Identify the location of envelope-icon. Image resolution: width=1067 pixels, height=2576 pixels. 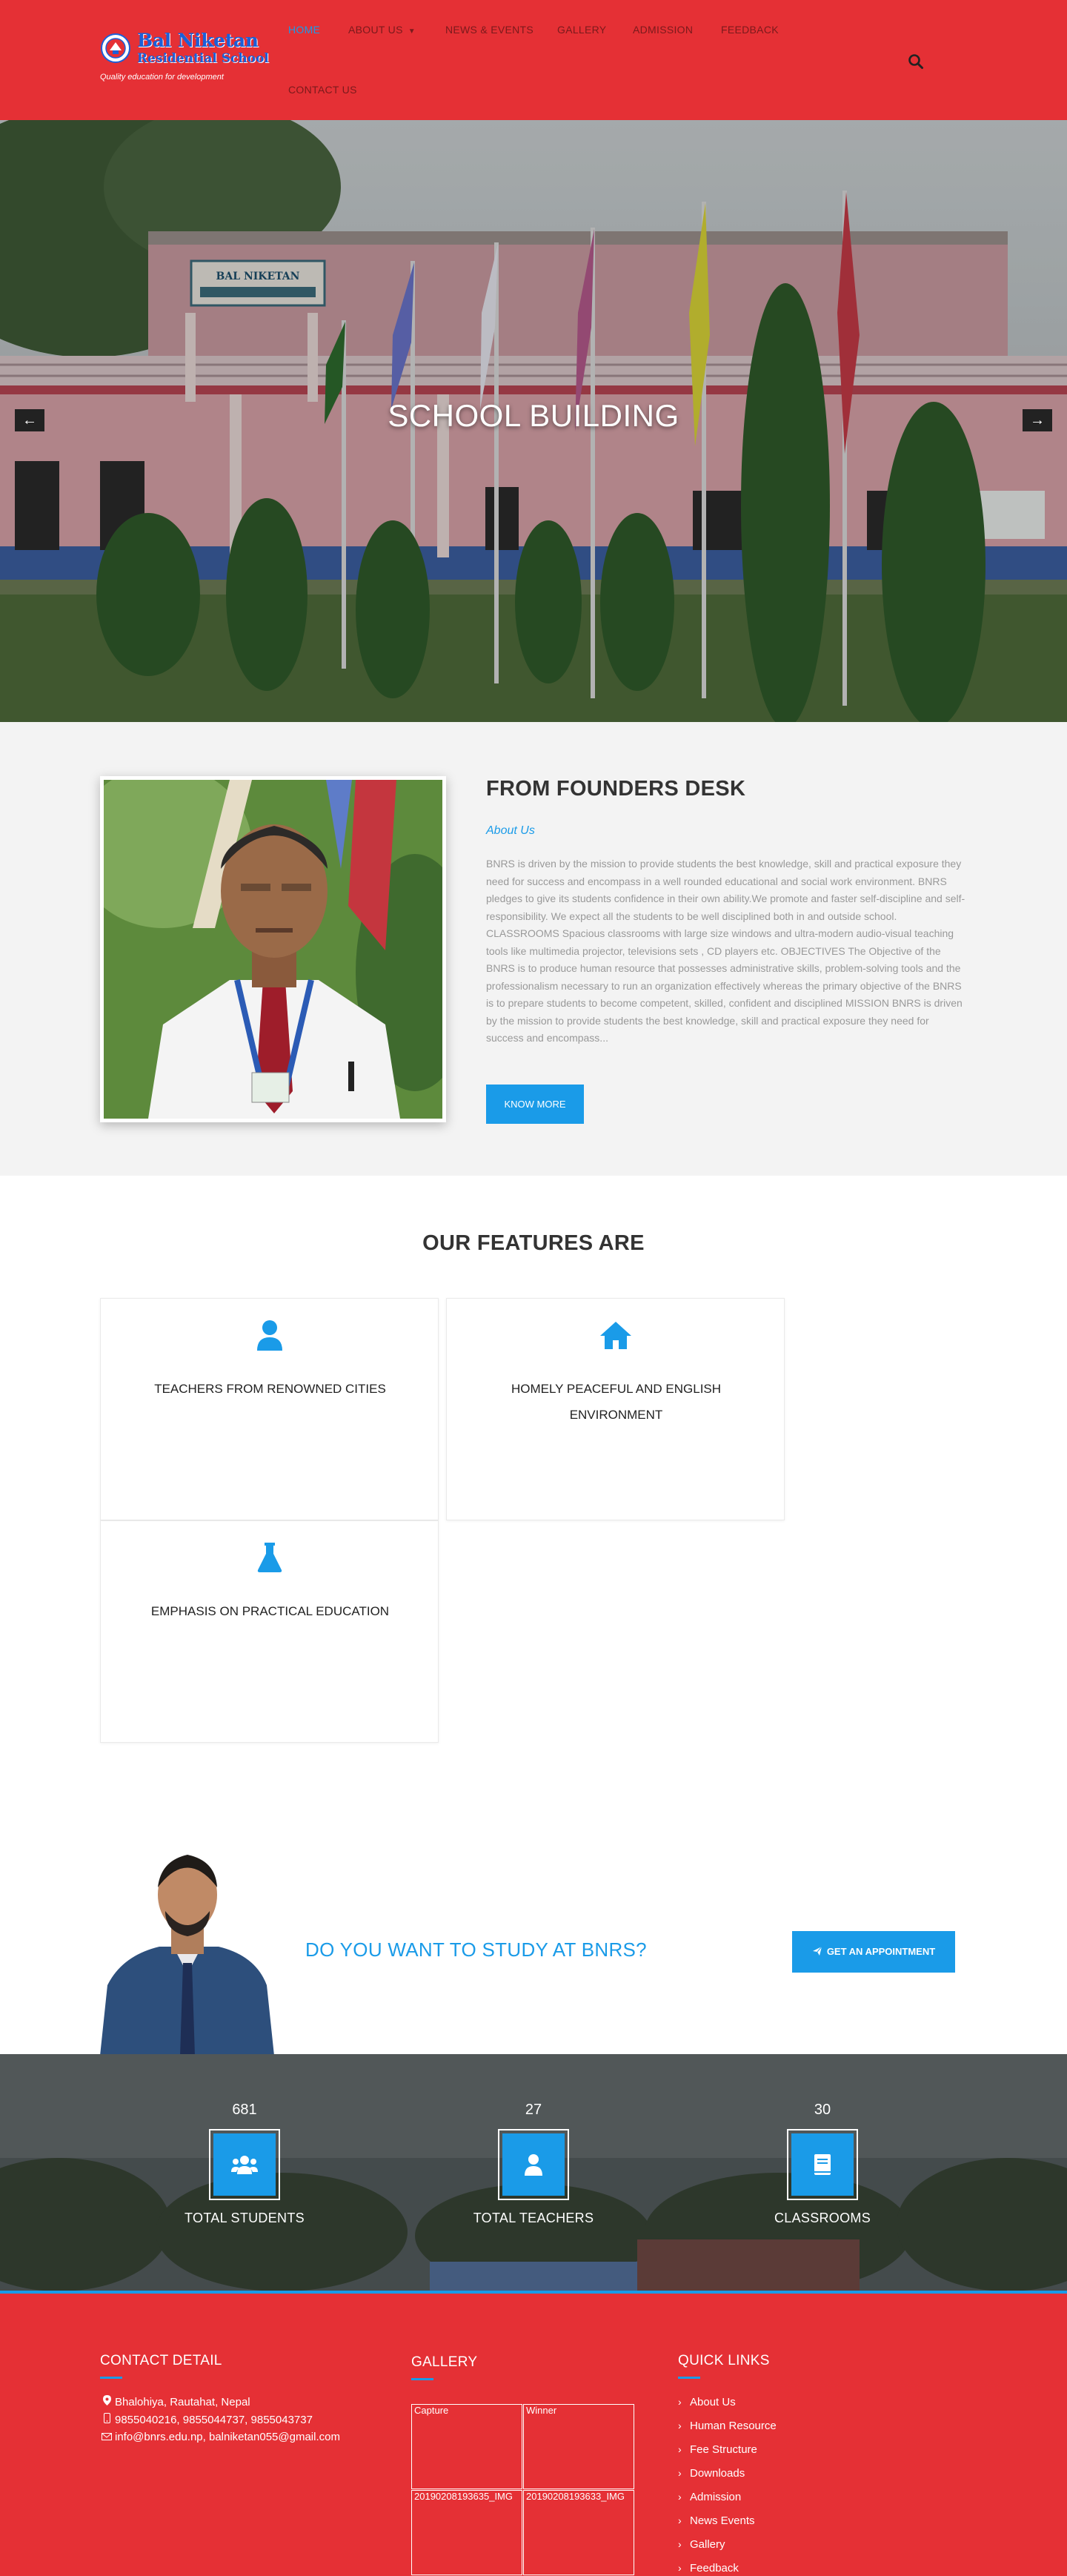
(106, 2437).